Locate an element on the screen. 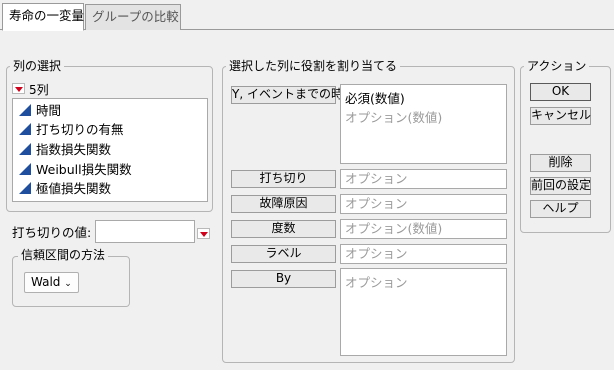 This screenshot has width=614, height=370. y-optional-text: オプション(数値) is located at coordinates (394, 117).